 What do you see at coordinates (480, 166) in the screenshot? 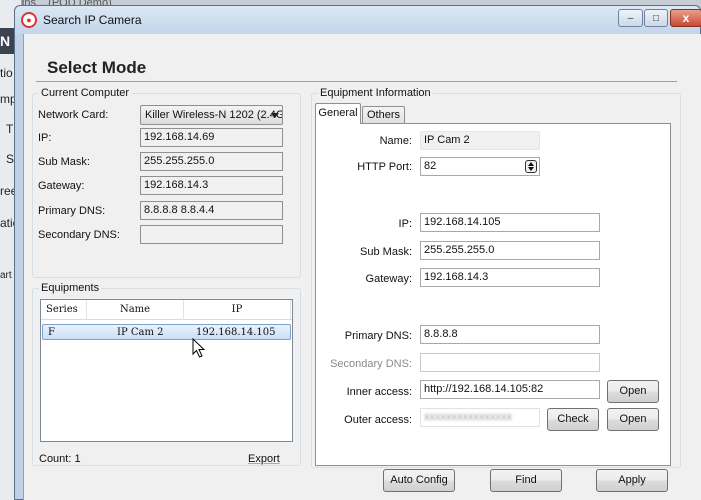
I see `http-port-stepper: 82` at bounding box center [480, 166].